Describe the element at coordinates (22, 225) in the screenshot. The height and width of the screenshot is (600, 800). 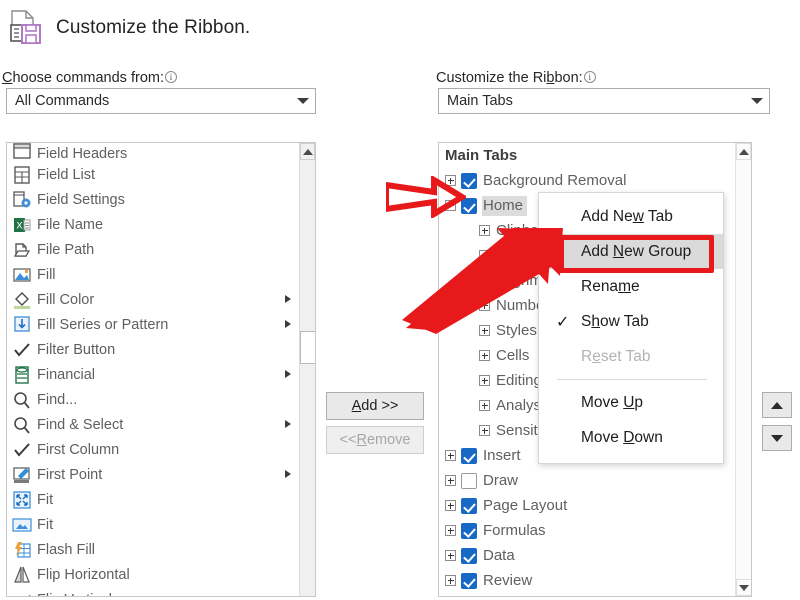
I see `file-name-icon: X` at that location.